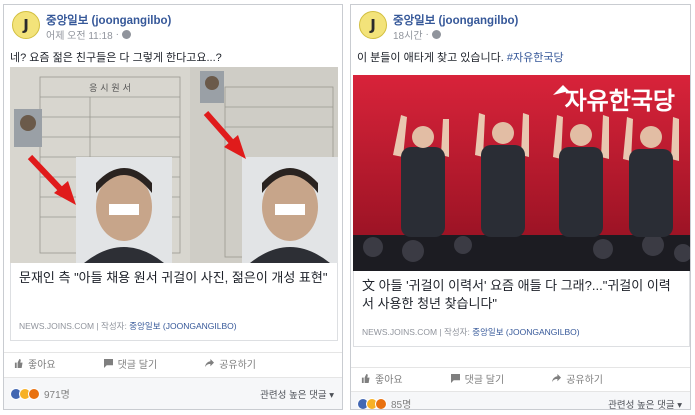 Image resolution: width=695 pixels, height=415 pixels. What do you see at coordinates (173, 393) in the screenshot?
I see `reaction-footer: 971명 관련성 높은 댓글 ▾` at bounding box center [173, 393].